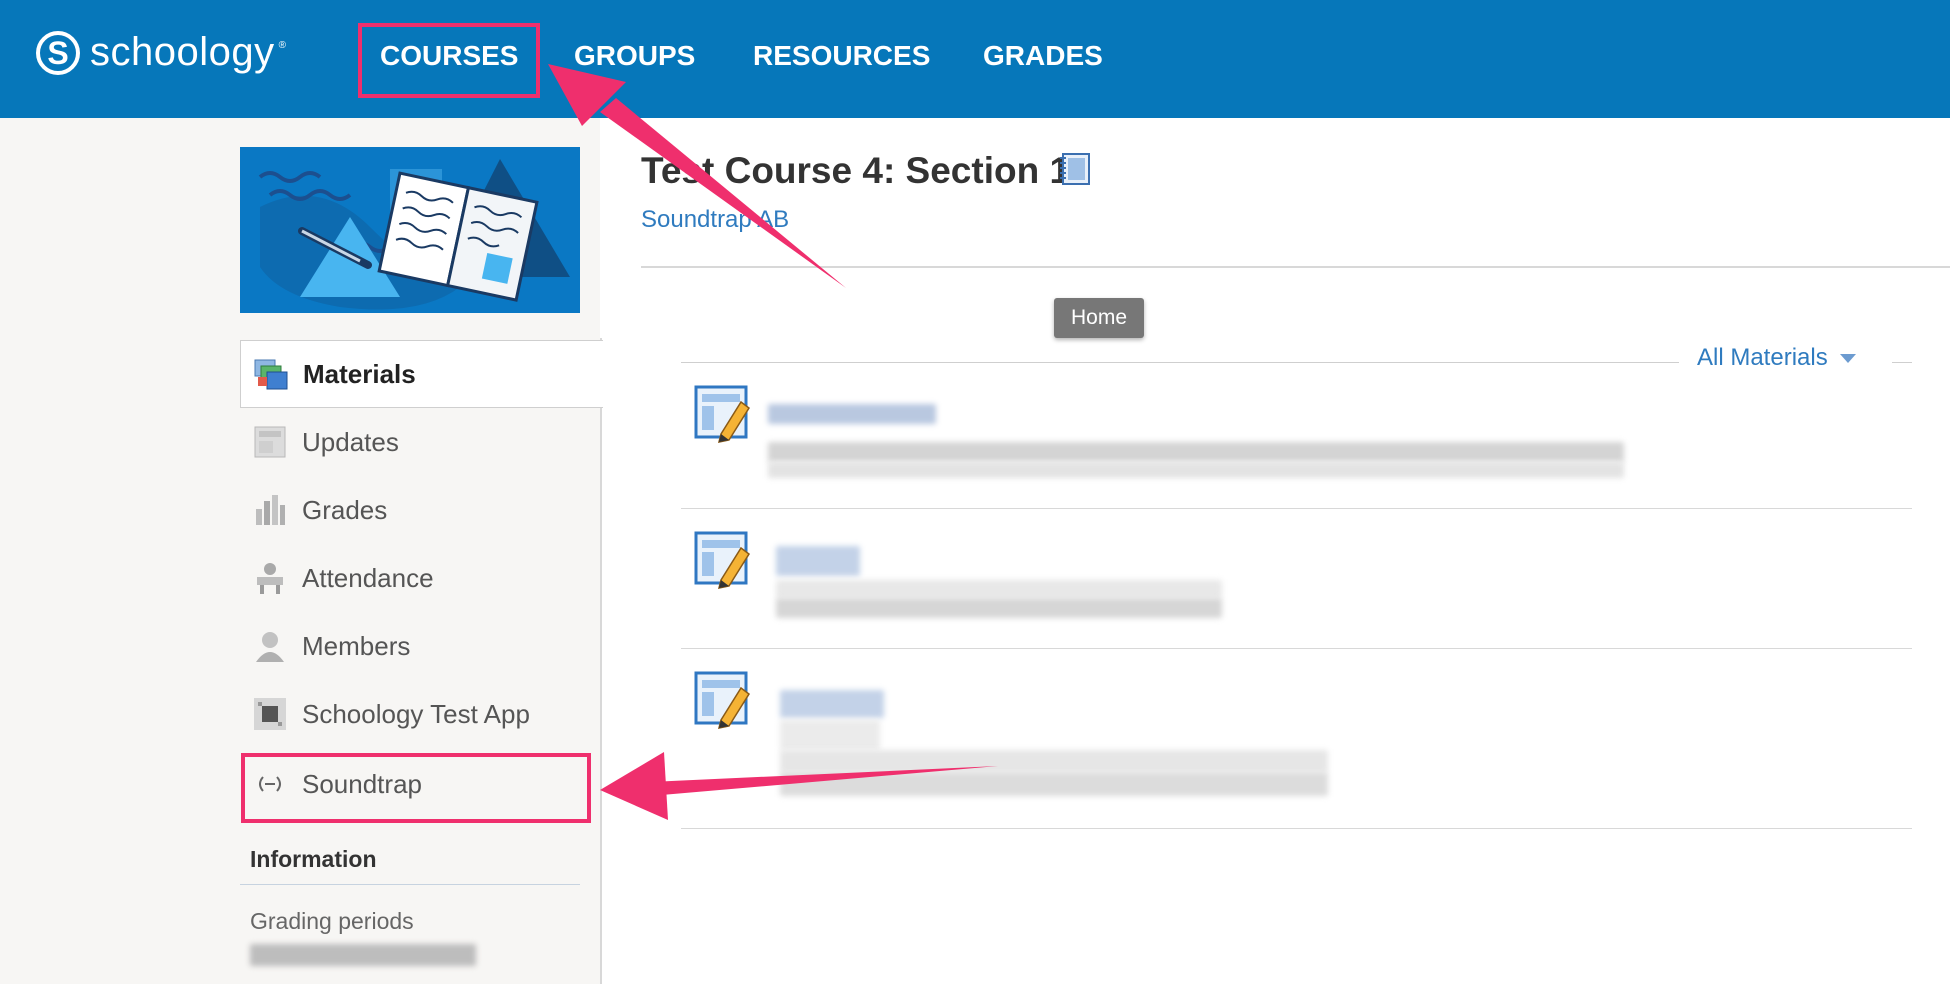  Describe the element at coordinates (363, 955) in the screenshot. I see `redacted-grading-period` at that location.